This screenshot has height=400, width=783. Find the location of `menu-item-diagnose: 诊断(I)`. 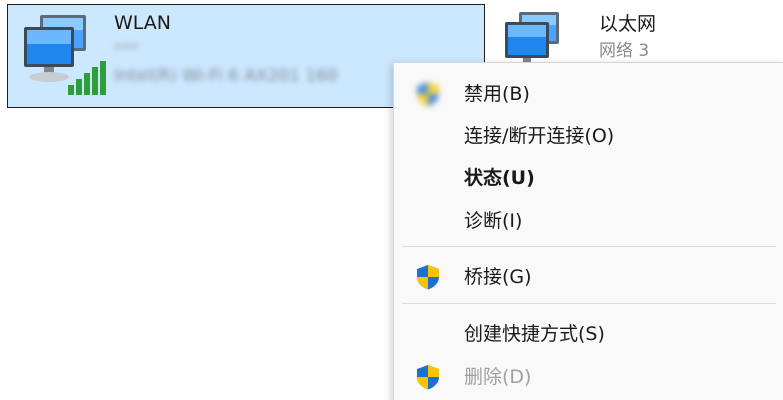

menu-item-diagnose: 诊断(I) is located at coordinates (588, 221).